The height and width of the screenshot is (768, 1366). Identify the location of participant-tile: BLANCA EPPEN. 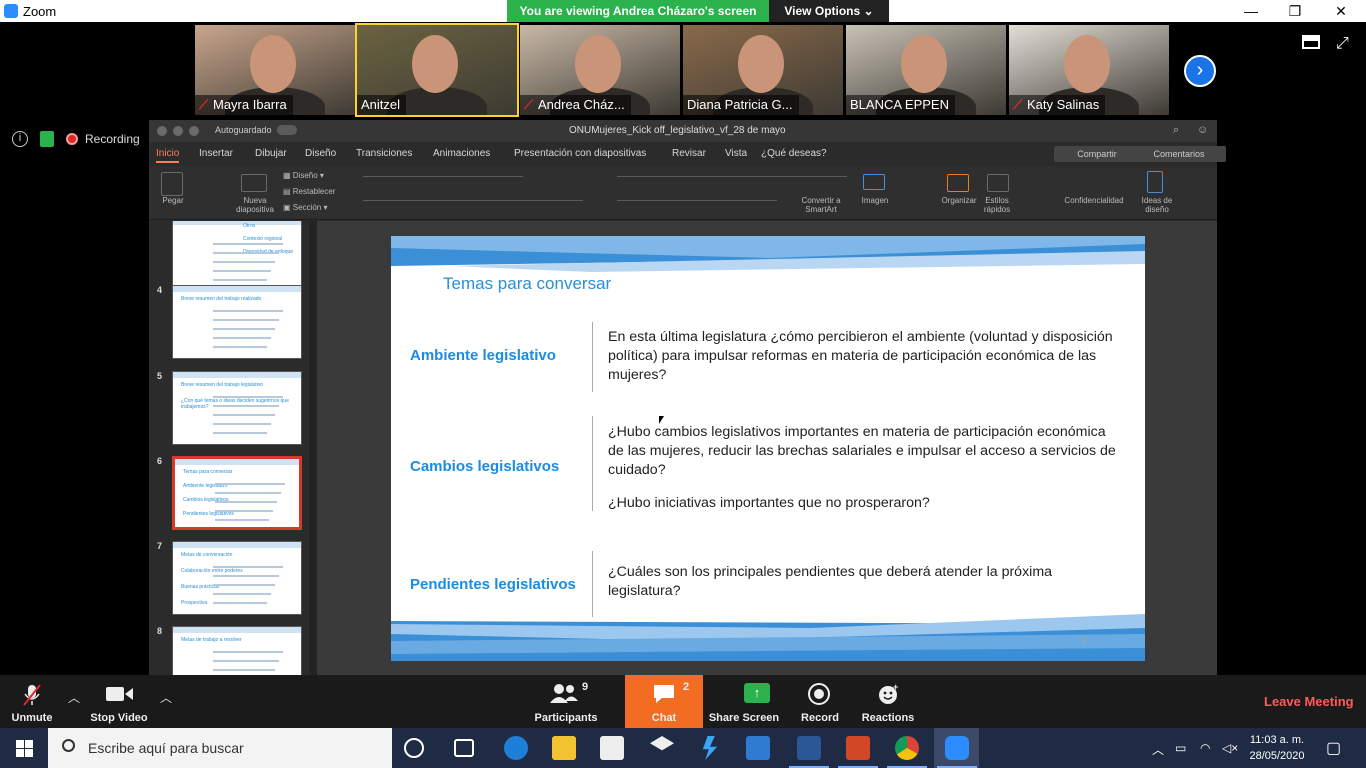
(926, 70).